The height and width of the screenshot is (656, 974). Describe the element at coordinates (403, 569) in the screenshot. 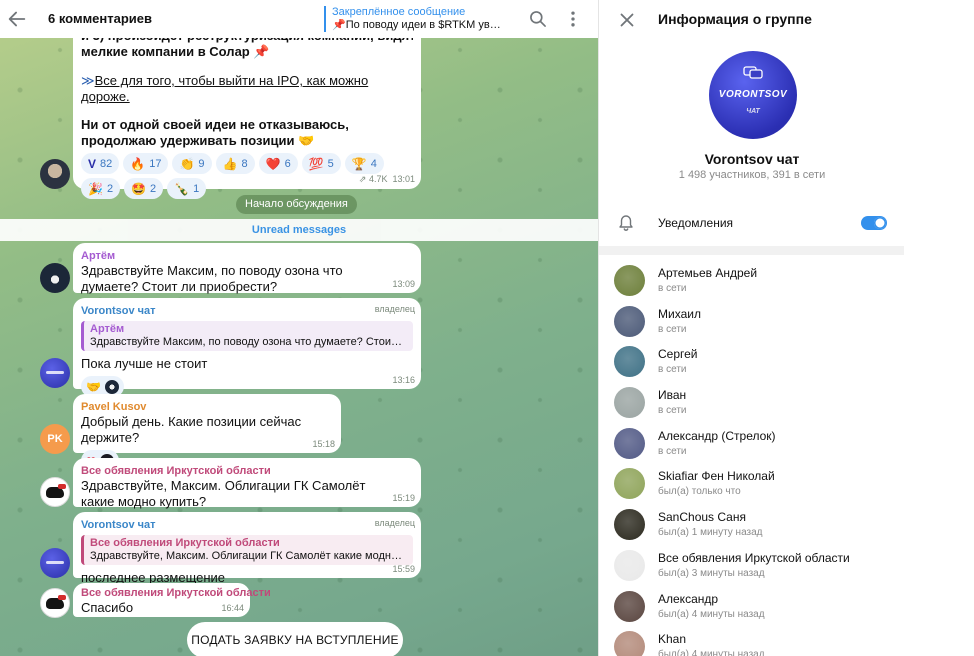

I see `message-time: 15:59` at that location.